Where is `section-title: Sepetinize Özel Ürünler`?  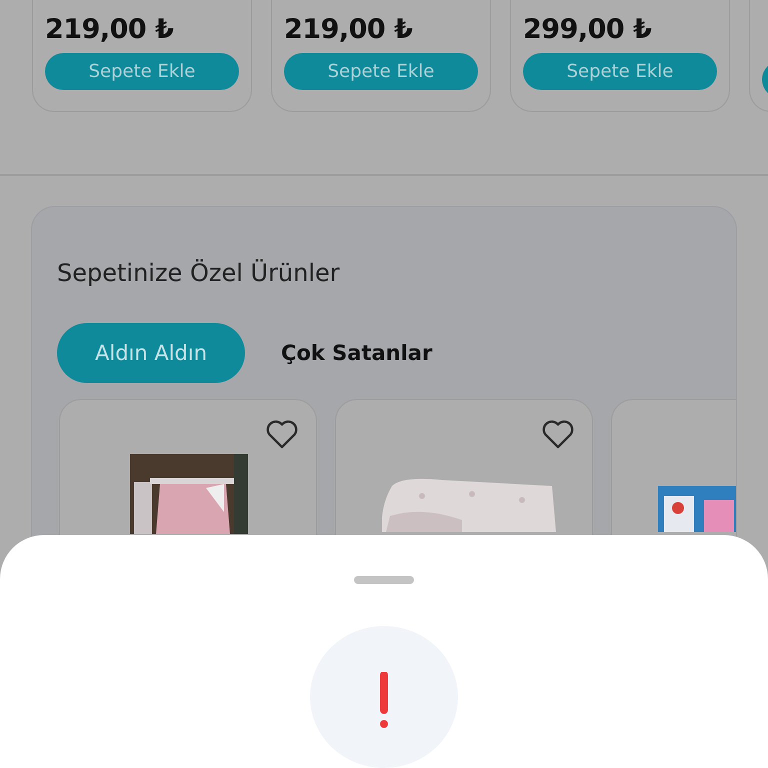
section-title: Sepetinize Özel Ürünler is located at coordinates (199, 273).